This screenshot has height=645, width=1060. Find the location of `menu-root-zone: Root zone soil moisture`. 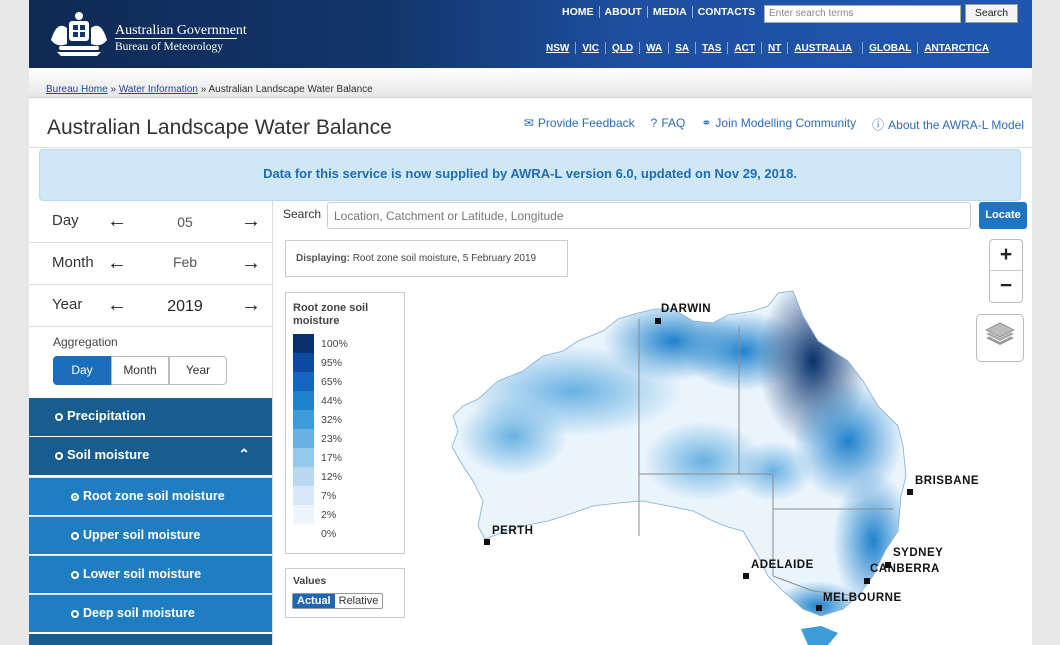

menu-root-zone: Root zone soil moisture is located at coordinates (150, 496).